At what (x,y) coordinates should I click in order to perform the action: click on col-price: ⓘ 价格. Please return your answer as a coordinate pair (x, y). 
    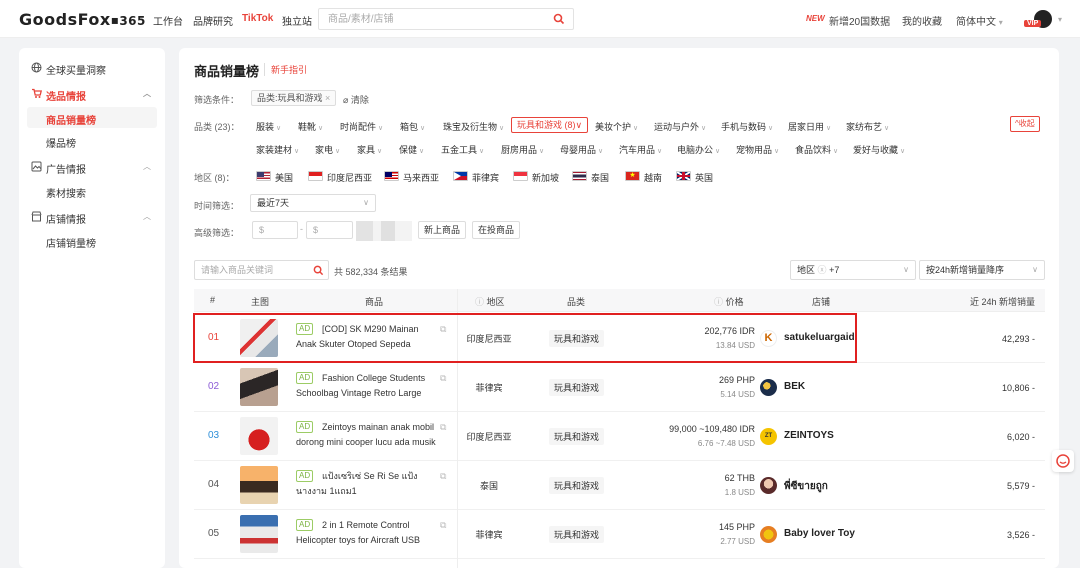
    Looking at the image, I should click on (729, 301).